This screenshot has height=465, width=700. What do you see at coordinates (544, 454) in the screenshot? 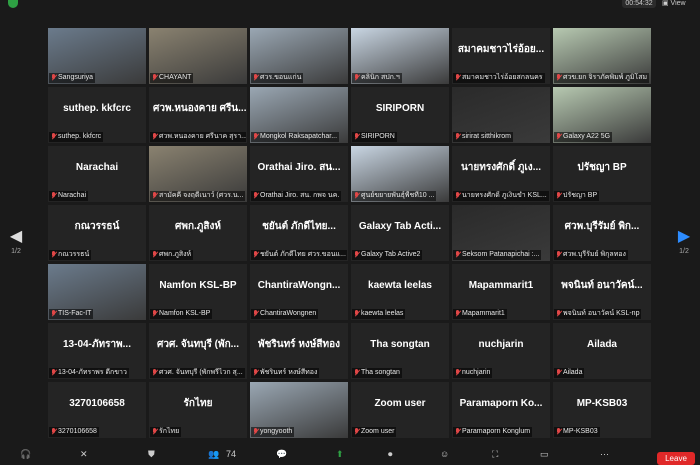
I see `whiteboard-icon: ▭` at bounding box center [544, 454].